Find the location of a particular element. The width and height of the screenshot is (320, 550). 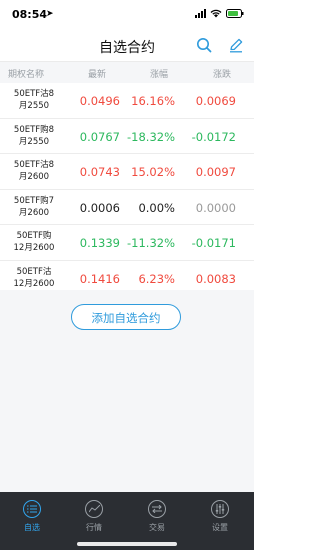

page-title: 自选合约 is located at coordinates (127, 48).